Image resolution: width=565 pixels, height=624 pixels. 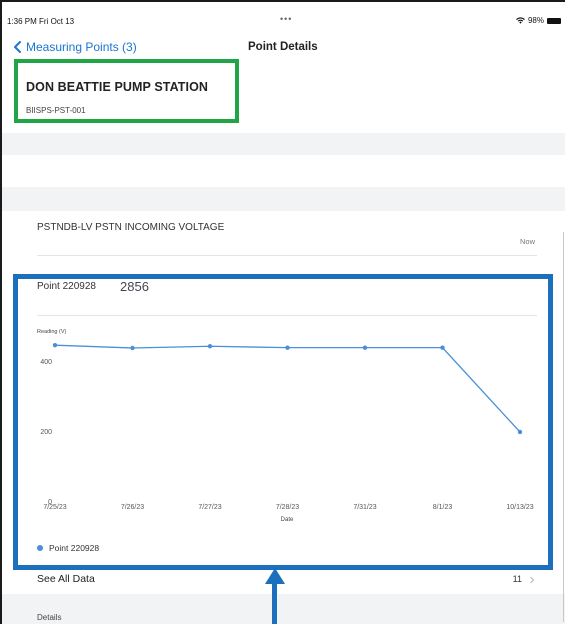 What do you see at coordinates (554, 20) in the screenshot?
I see `battery-icon` at bounding box center [554, 20].